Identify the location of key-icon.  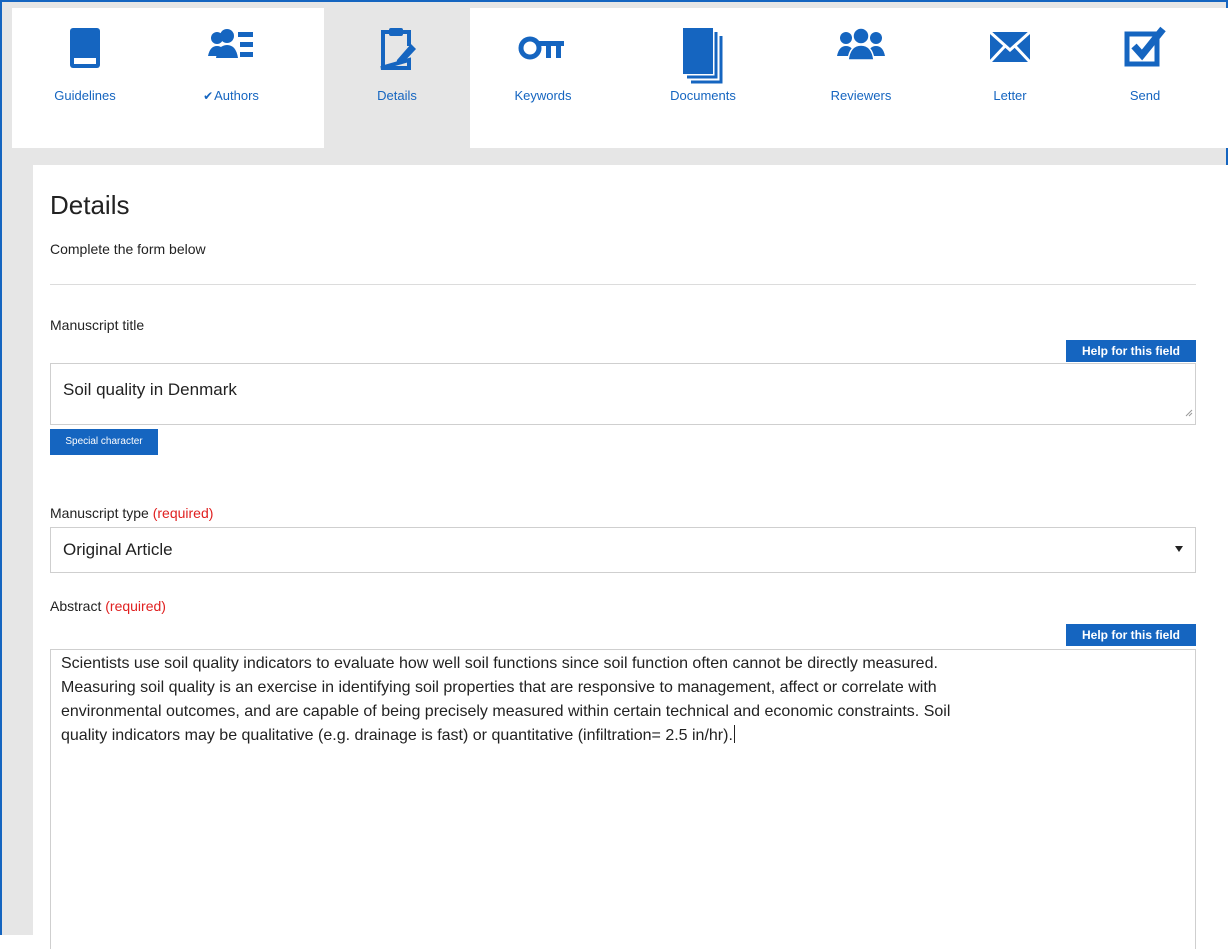
(543, 48).